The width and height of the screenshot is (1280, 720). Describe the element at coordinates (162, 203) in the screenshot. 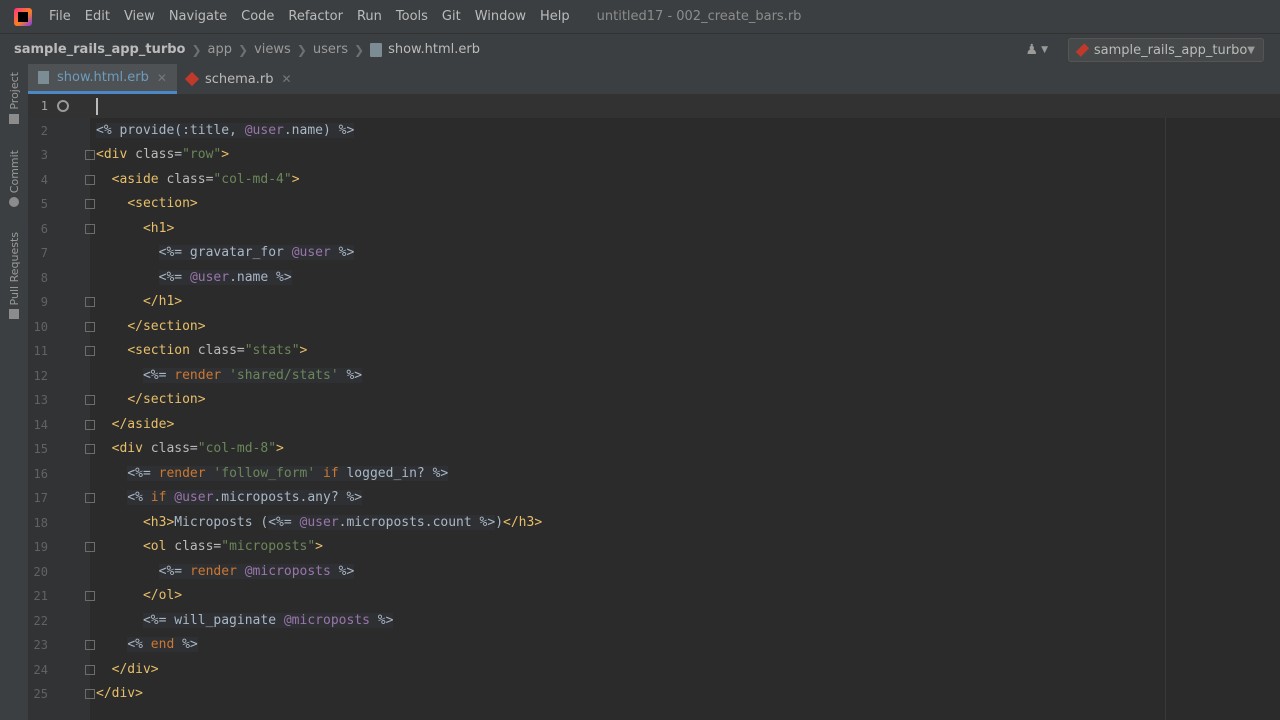

I see `code-text: <section>` at that location.